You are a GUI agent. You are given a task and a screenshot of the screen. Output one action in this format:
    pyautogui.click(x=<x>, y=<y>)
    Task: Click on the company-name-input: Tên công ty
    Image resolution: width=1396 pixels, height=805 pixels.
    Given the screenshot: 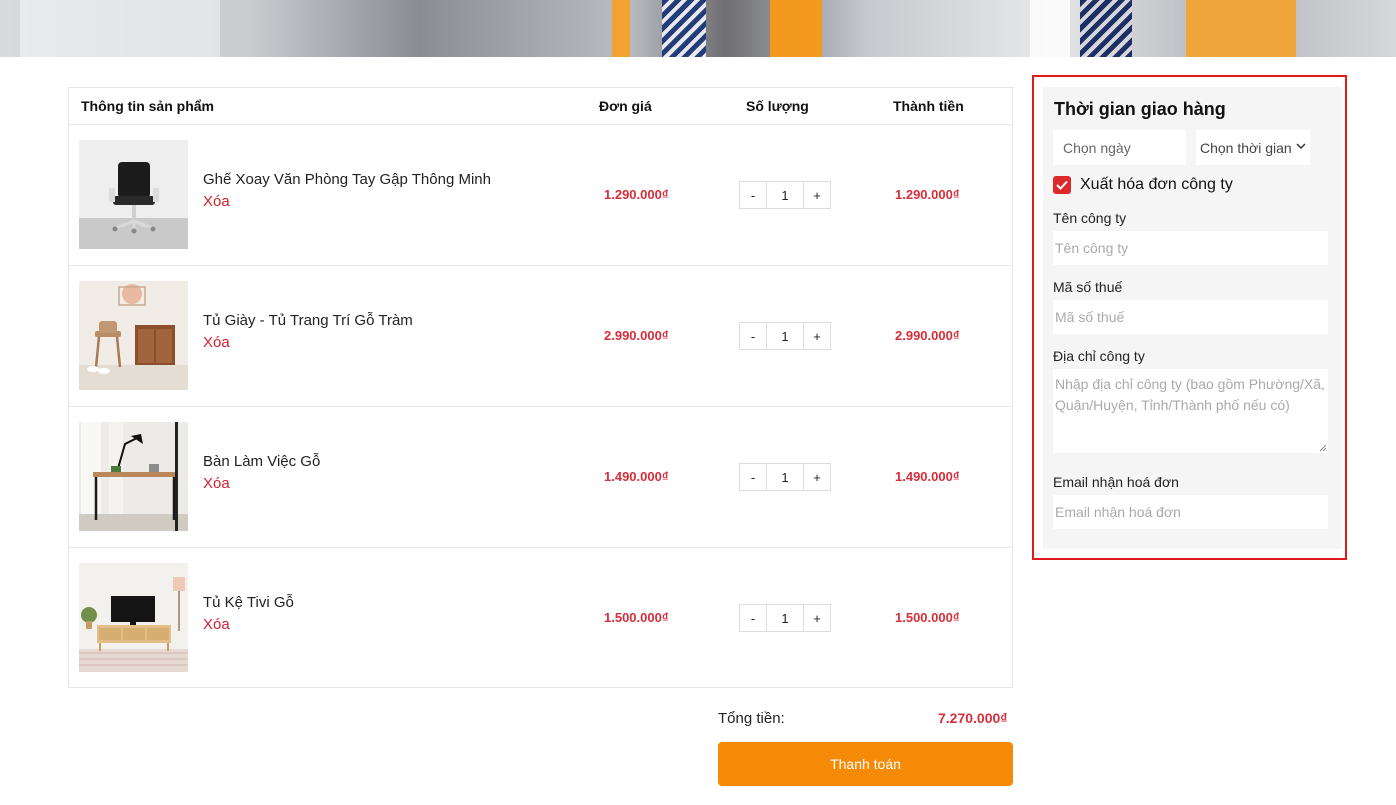 What is the action you would take?
    pyautogui.click(x=1190, y=248)
    